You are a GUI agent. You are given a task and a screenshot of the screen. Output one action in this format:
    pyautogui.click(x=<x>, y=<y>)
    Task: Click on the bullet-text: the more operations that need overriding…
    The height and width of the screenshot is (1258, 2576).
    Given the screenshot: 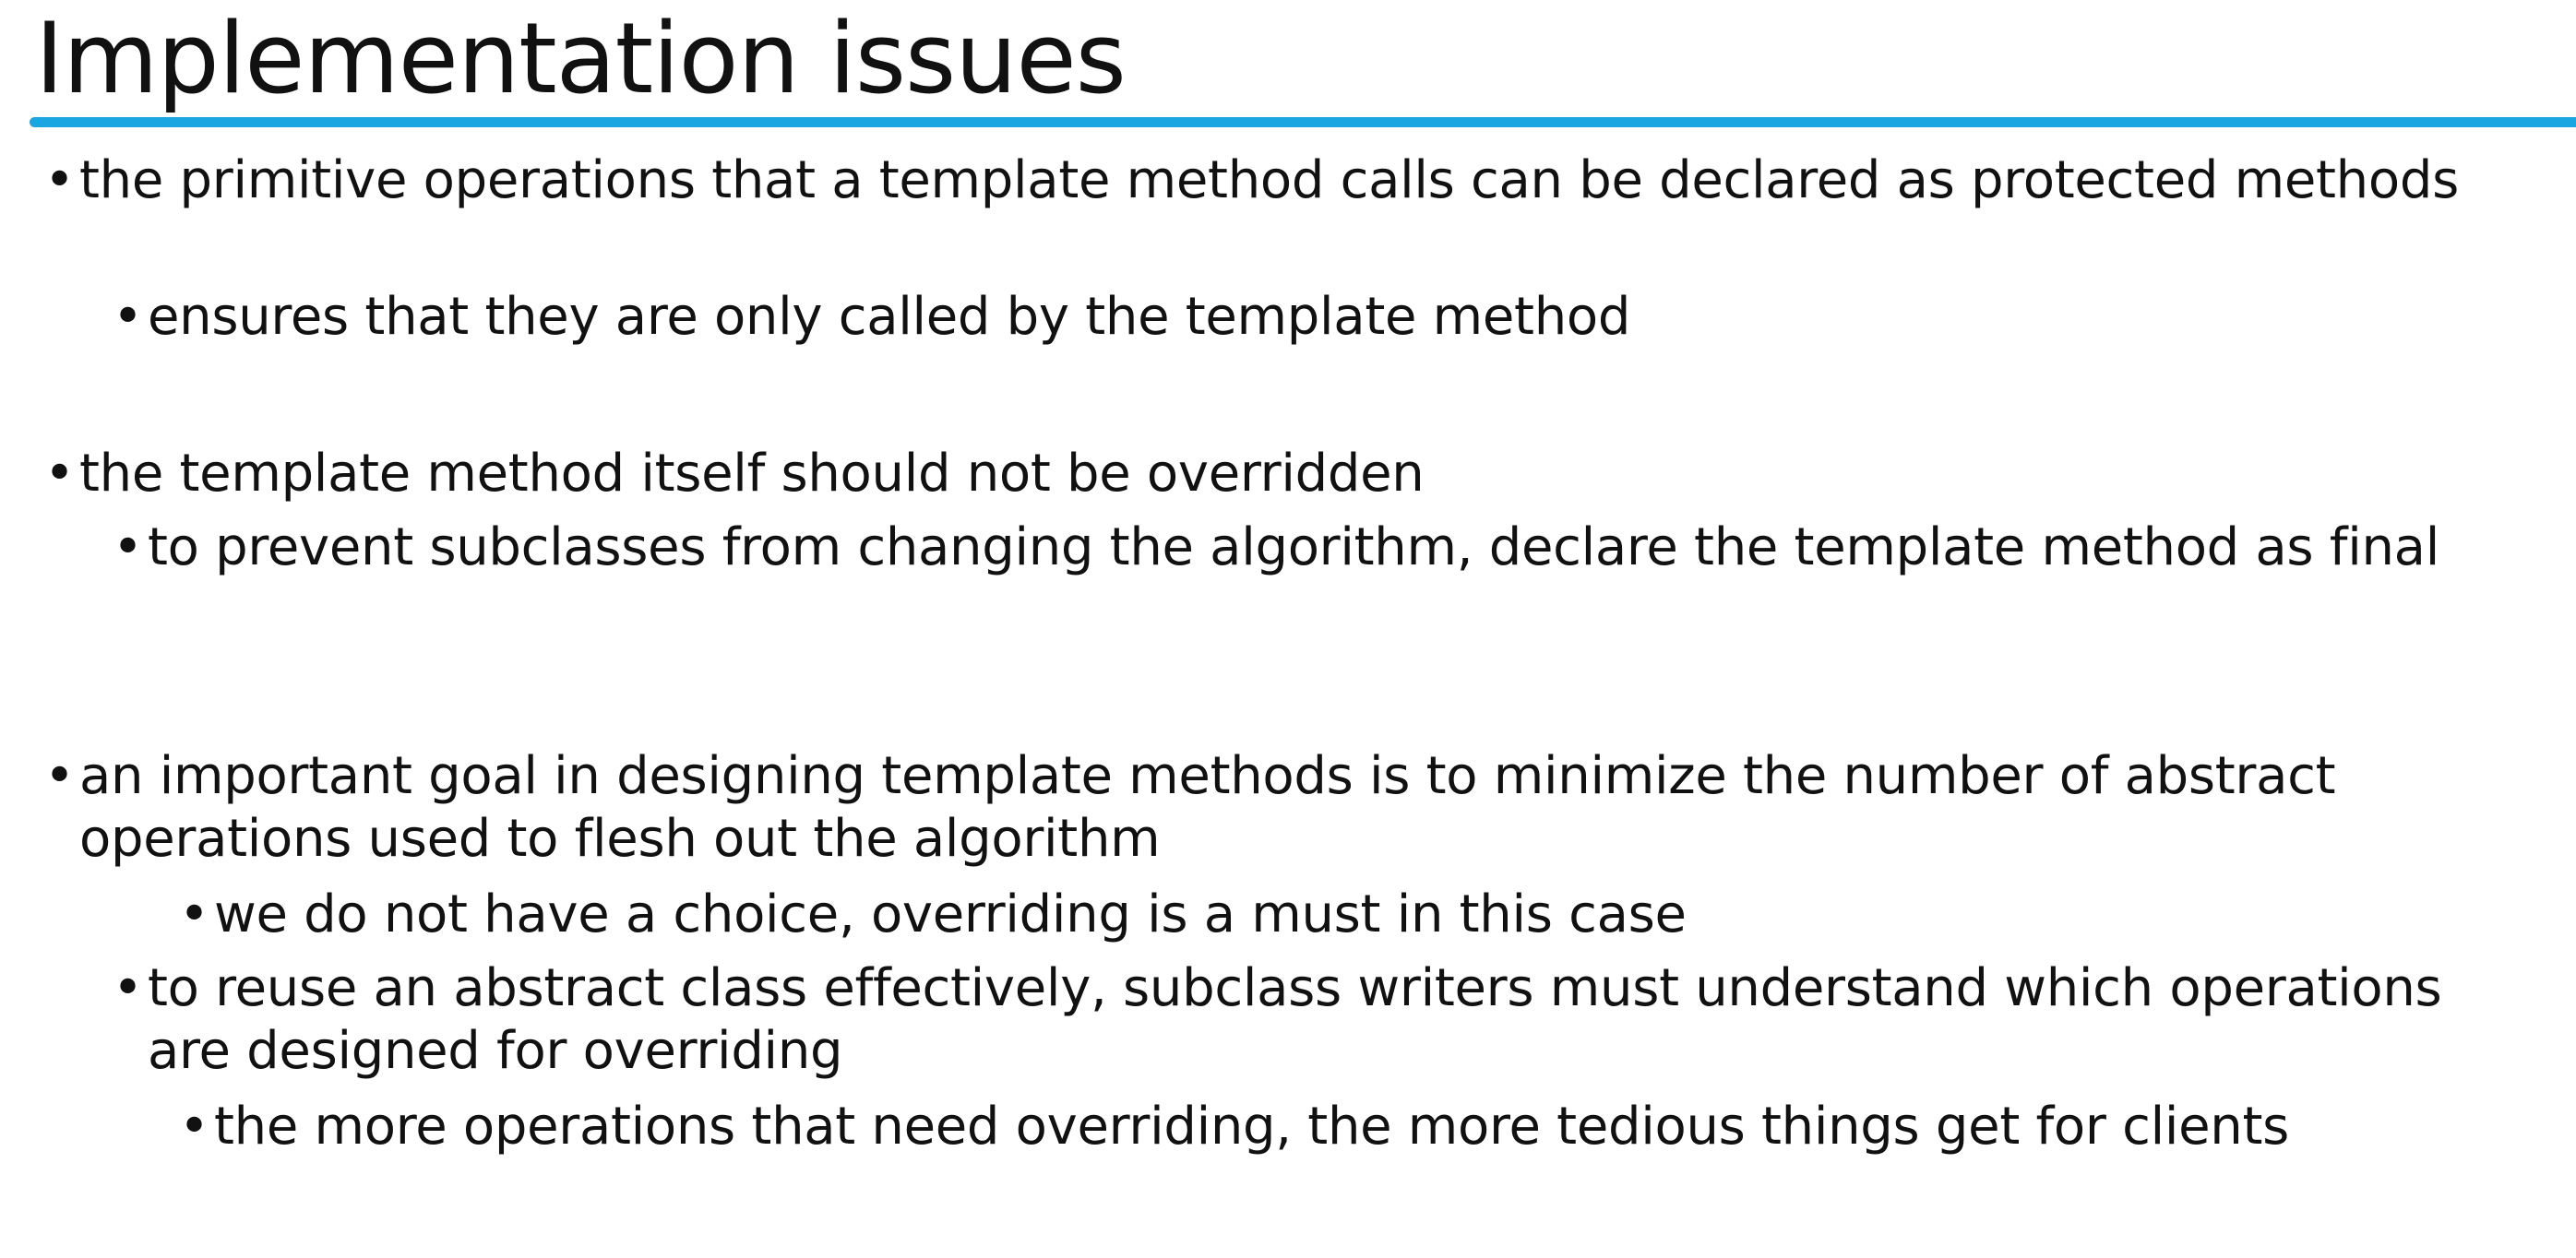 What is the action you would take?
    pyautogui.click(x=1251, y=1127)
    